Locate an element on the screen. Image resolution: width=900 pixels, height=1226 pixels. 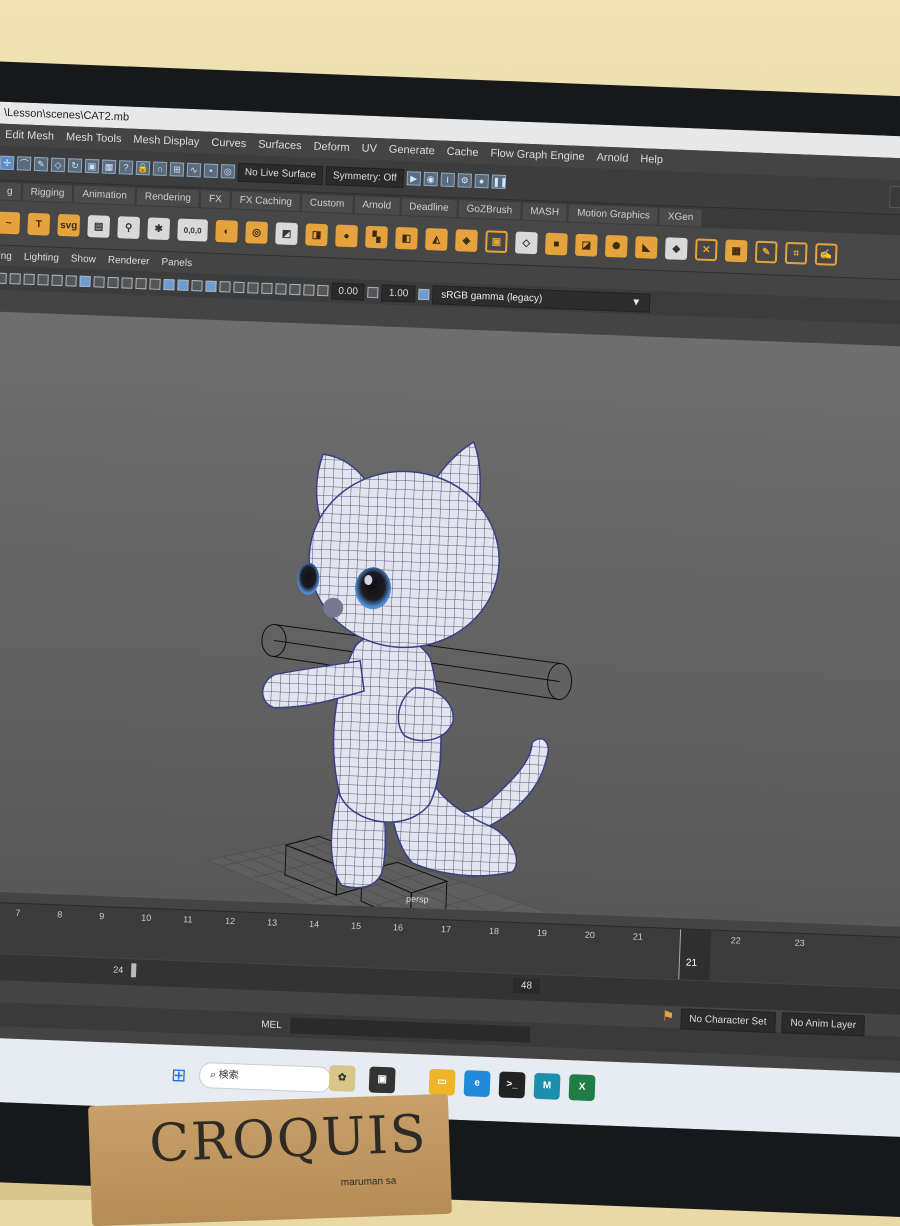
shelf-combine-icon: ◎ is located at coordinates (257, 232).